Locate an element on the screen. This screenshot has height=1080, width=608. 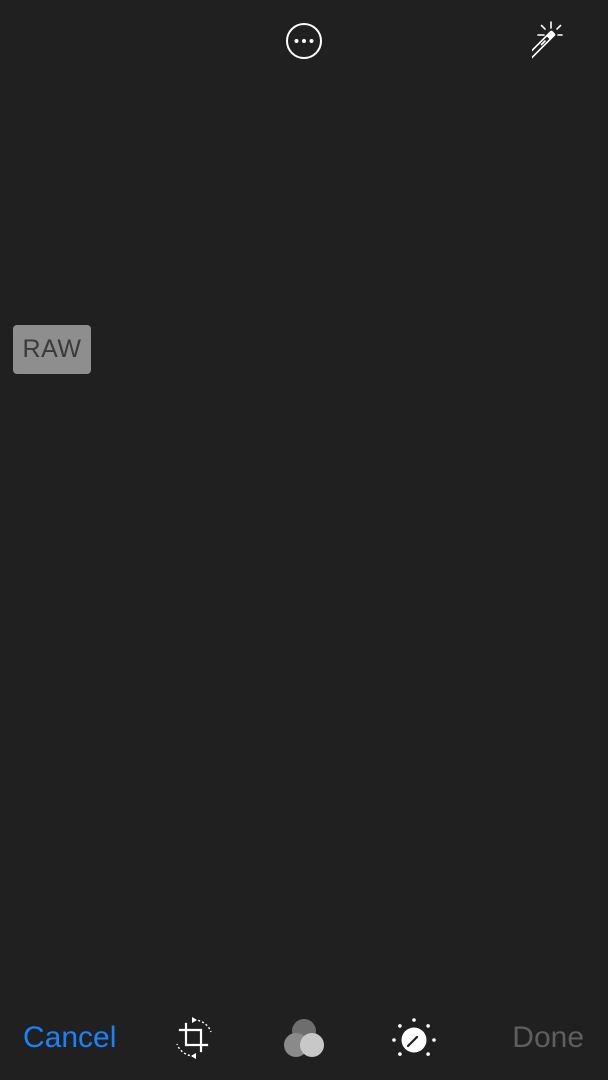
crop-rotate-icon is located at coordinates (194, 1038).